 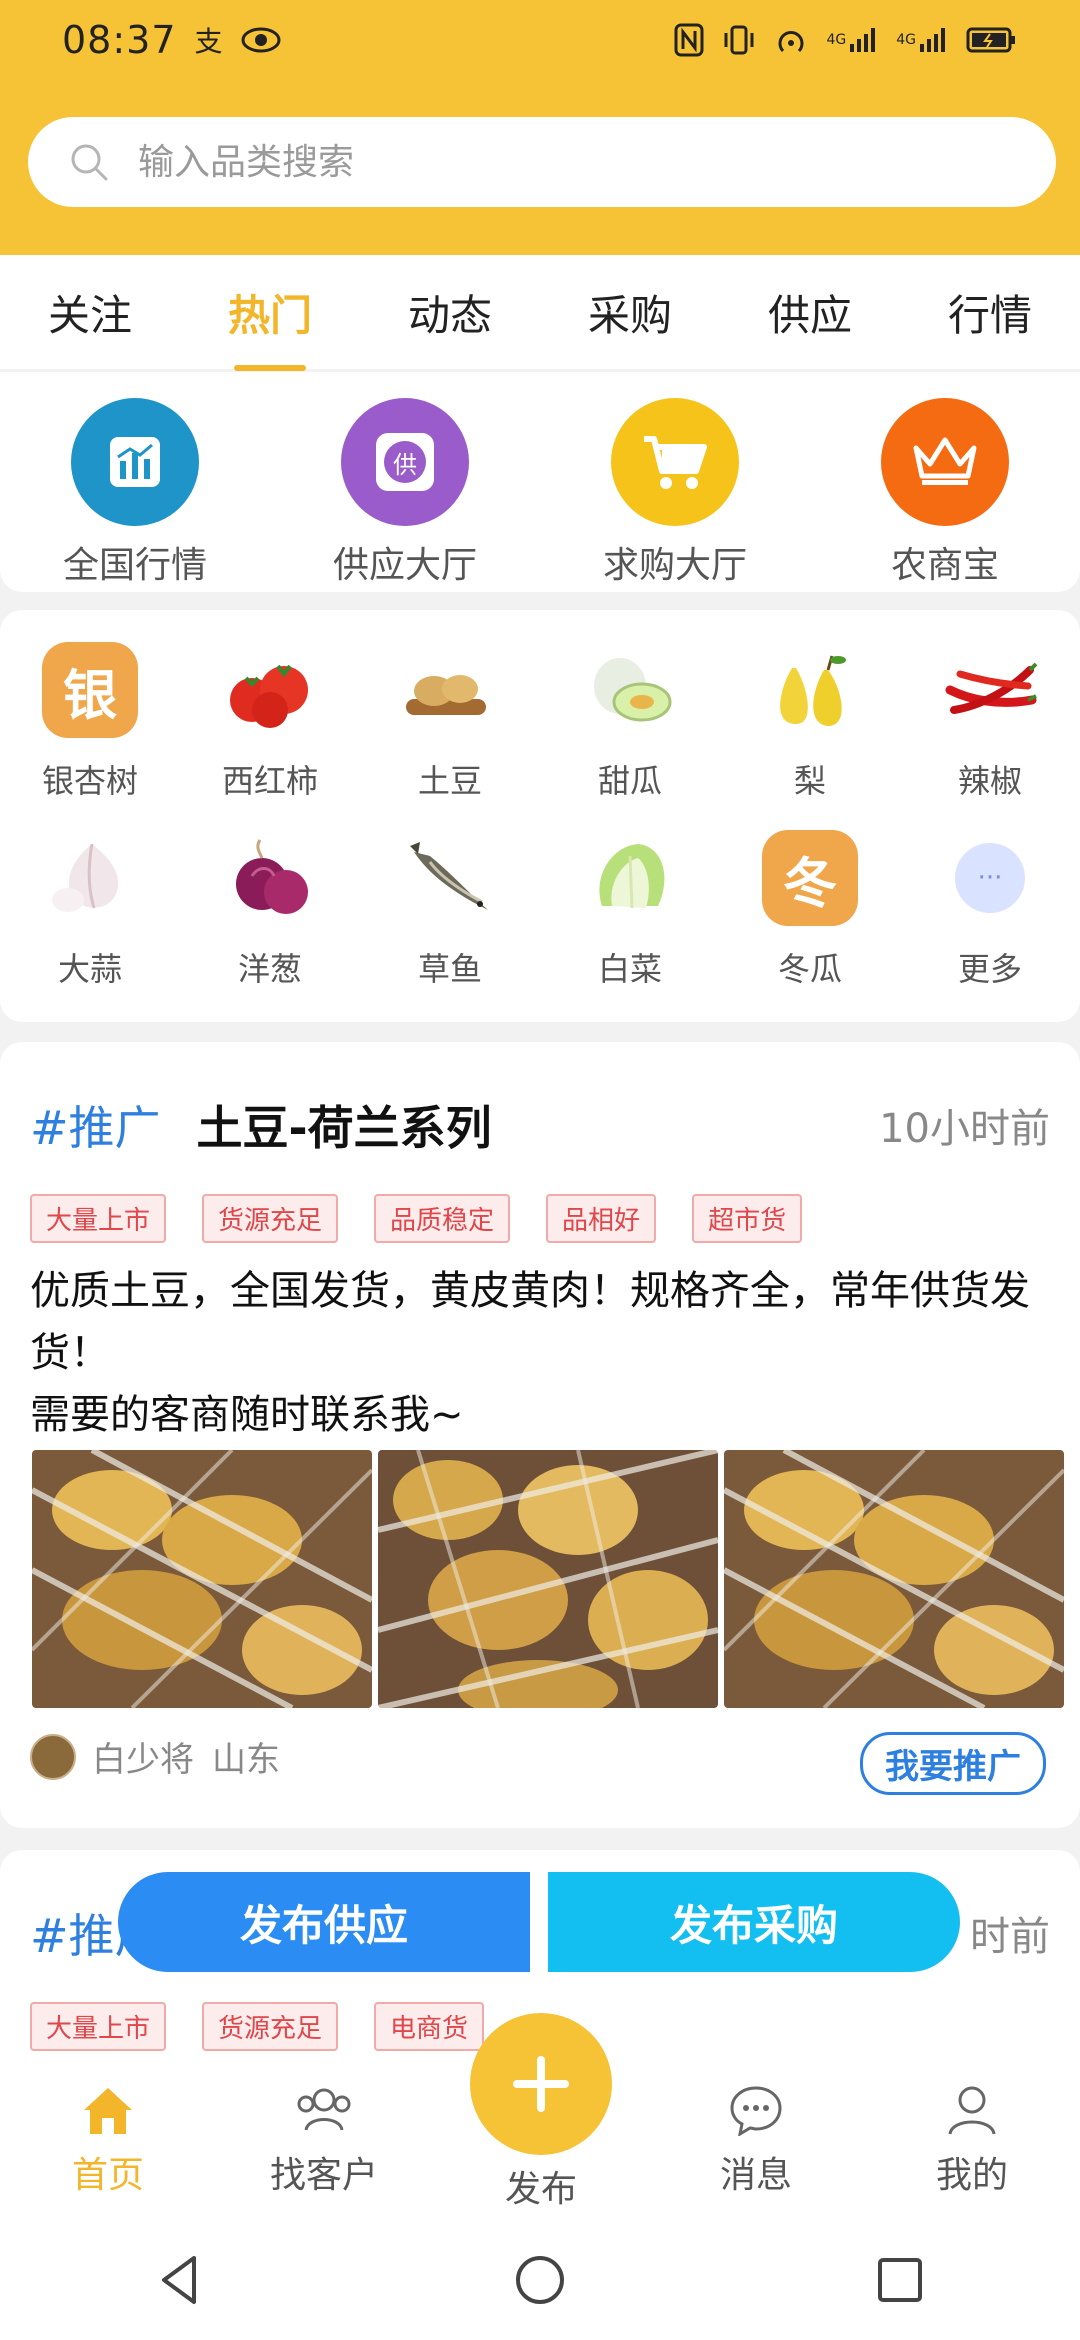 I want to click on post-time: 时前, so click(x=1010, y=1937).